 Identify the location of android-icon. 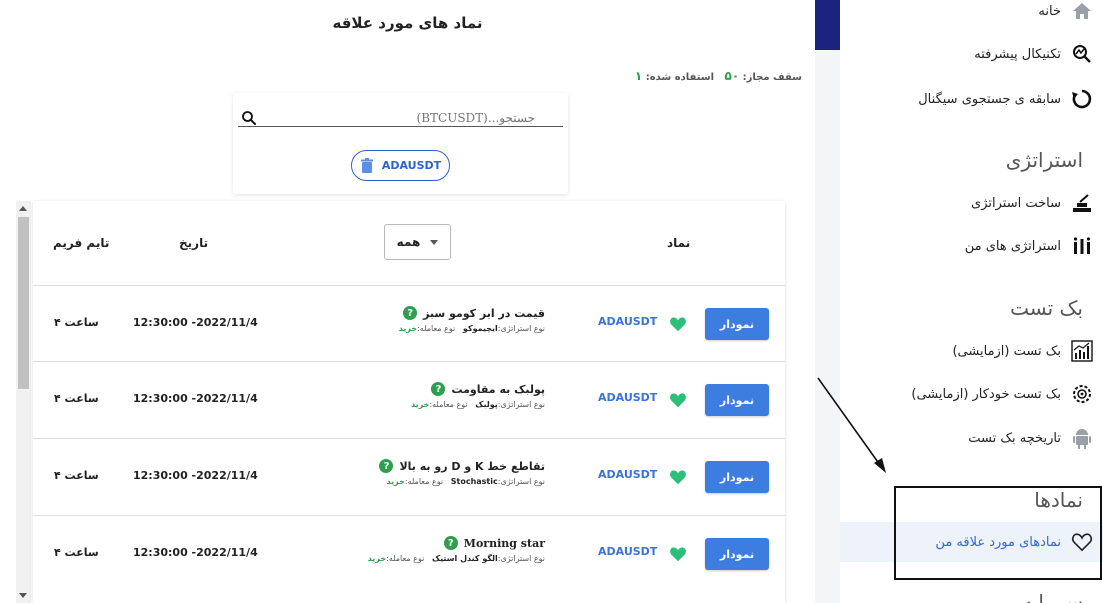
(1082, 438).